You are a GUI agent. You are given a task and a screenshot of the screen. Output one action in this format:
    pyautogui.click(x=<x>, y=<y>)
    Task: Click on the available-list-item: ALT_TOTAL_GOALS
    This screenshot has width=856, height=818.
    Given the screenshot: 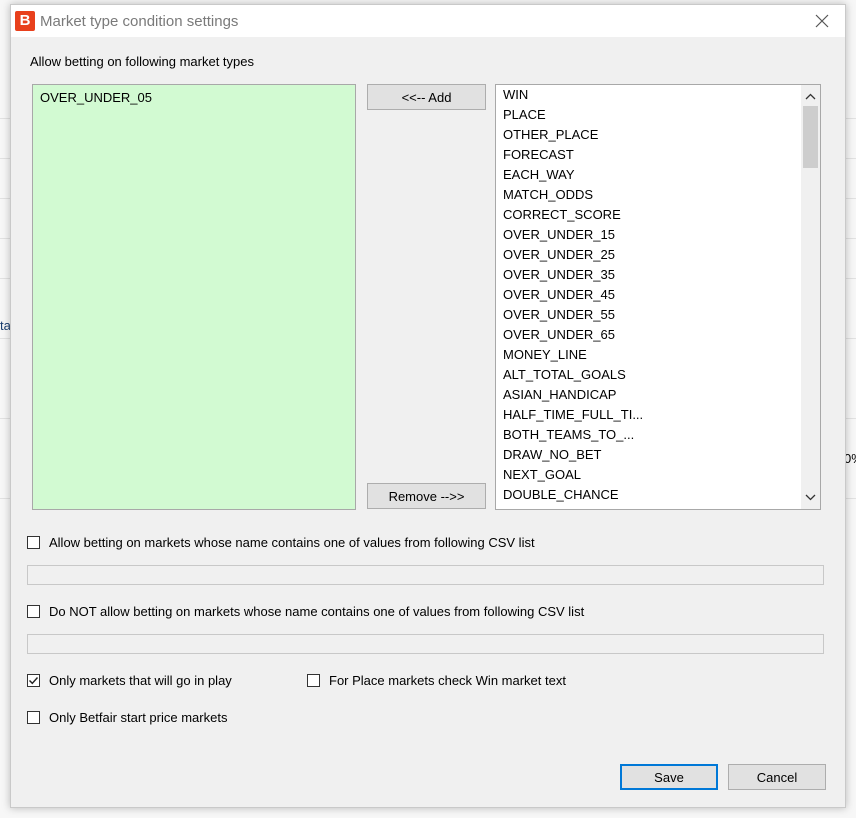 What is the action you would take?
    pyautogui.click(x=647, y=375)
    